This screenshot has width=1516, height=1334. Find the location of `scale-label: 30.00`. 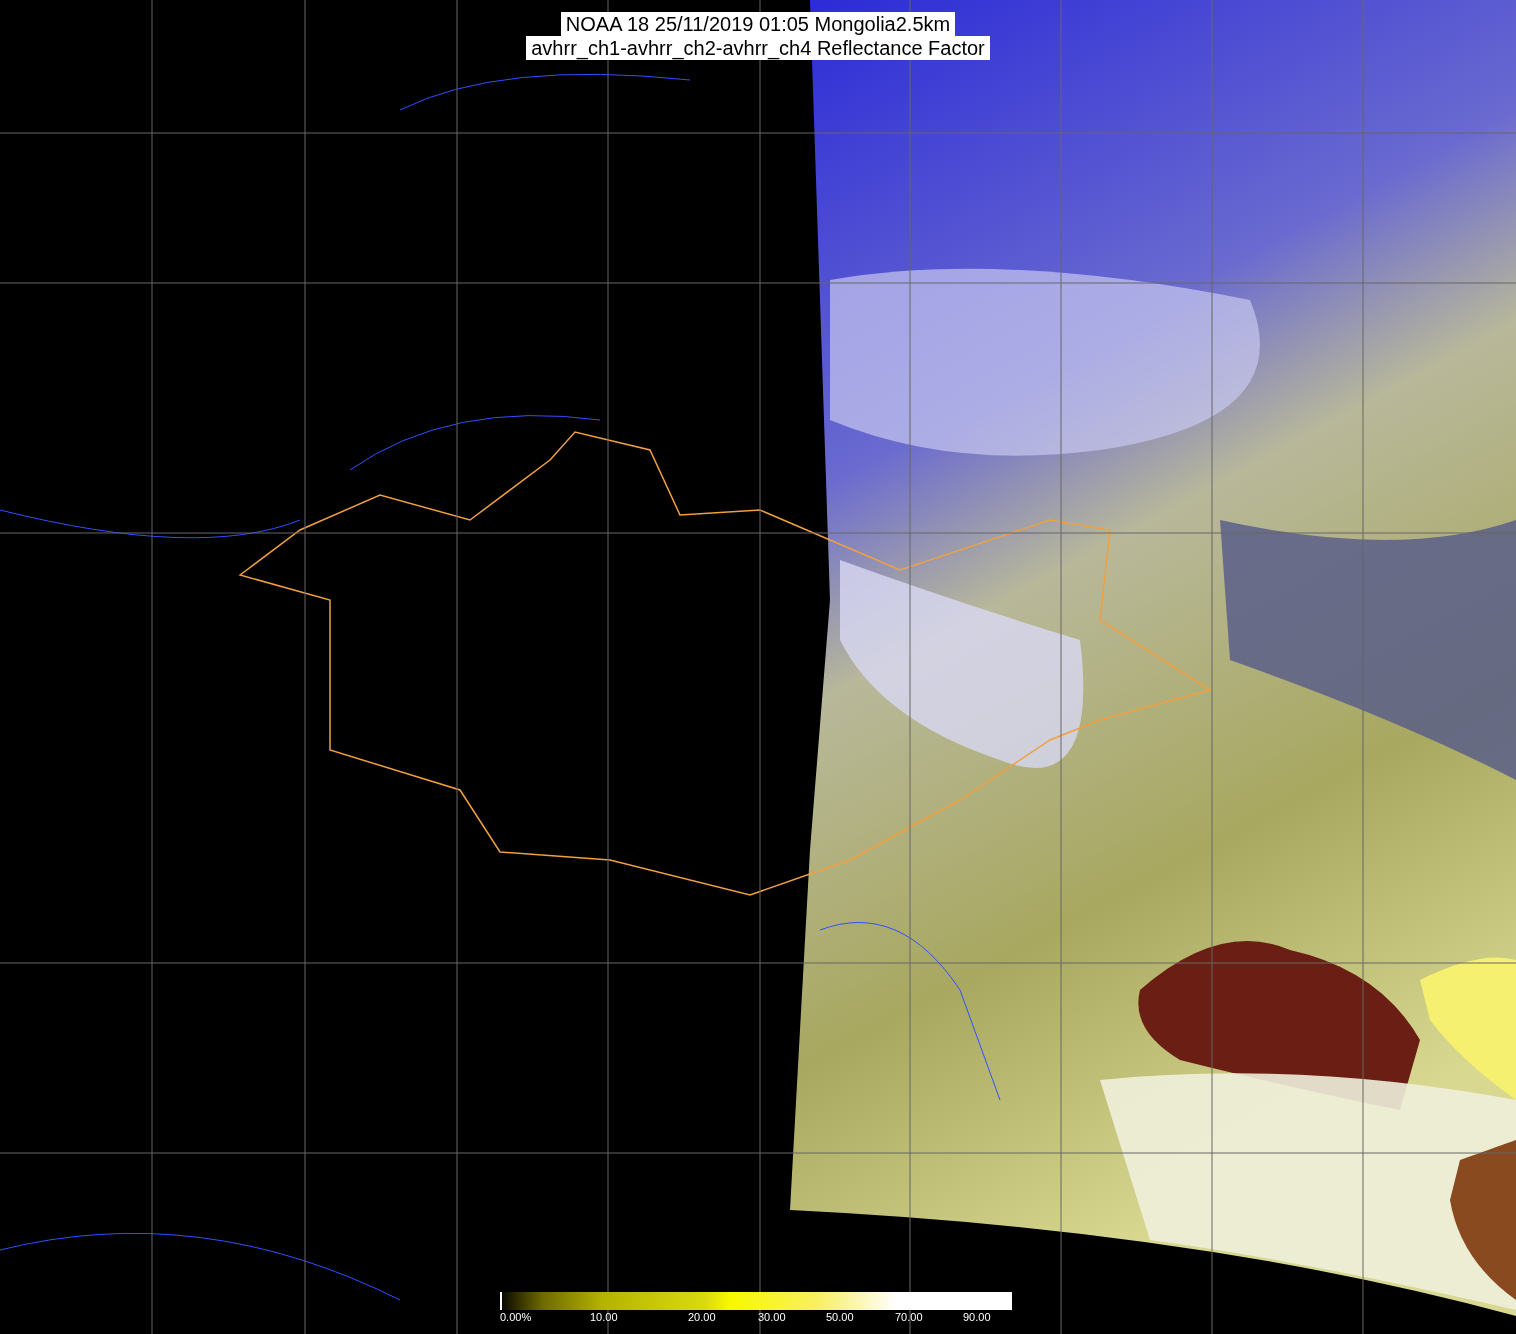

scale-label: 30.00 is located at coordinates (772, 1317).